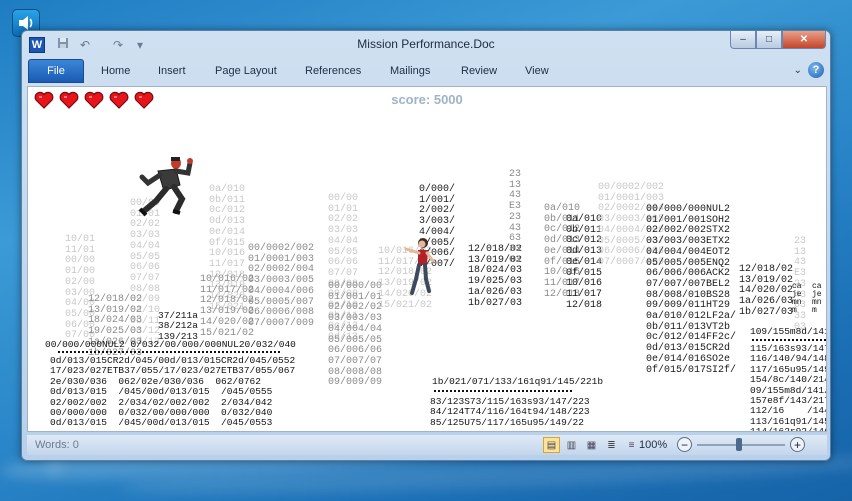 The width and height of the screenshot is (852, 501). Describe the element at coordinates (788, 331) in the screenshot. I see `code-block: 109/155m8d/141/2` at that location.